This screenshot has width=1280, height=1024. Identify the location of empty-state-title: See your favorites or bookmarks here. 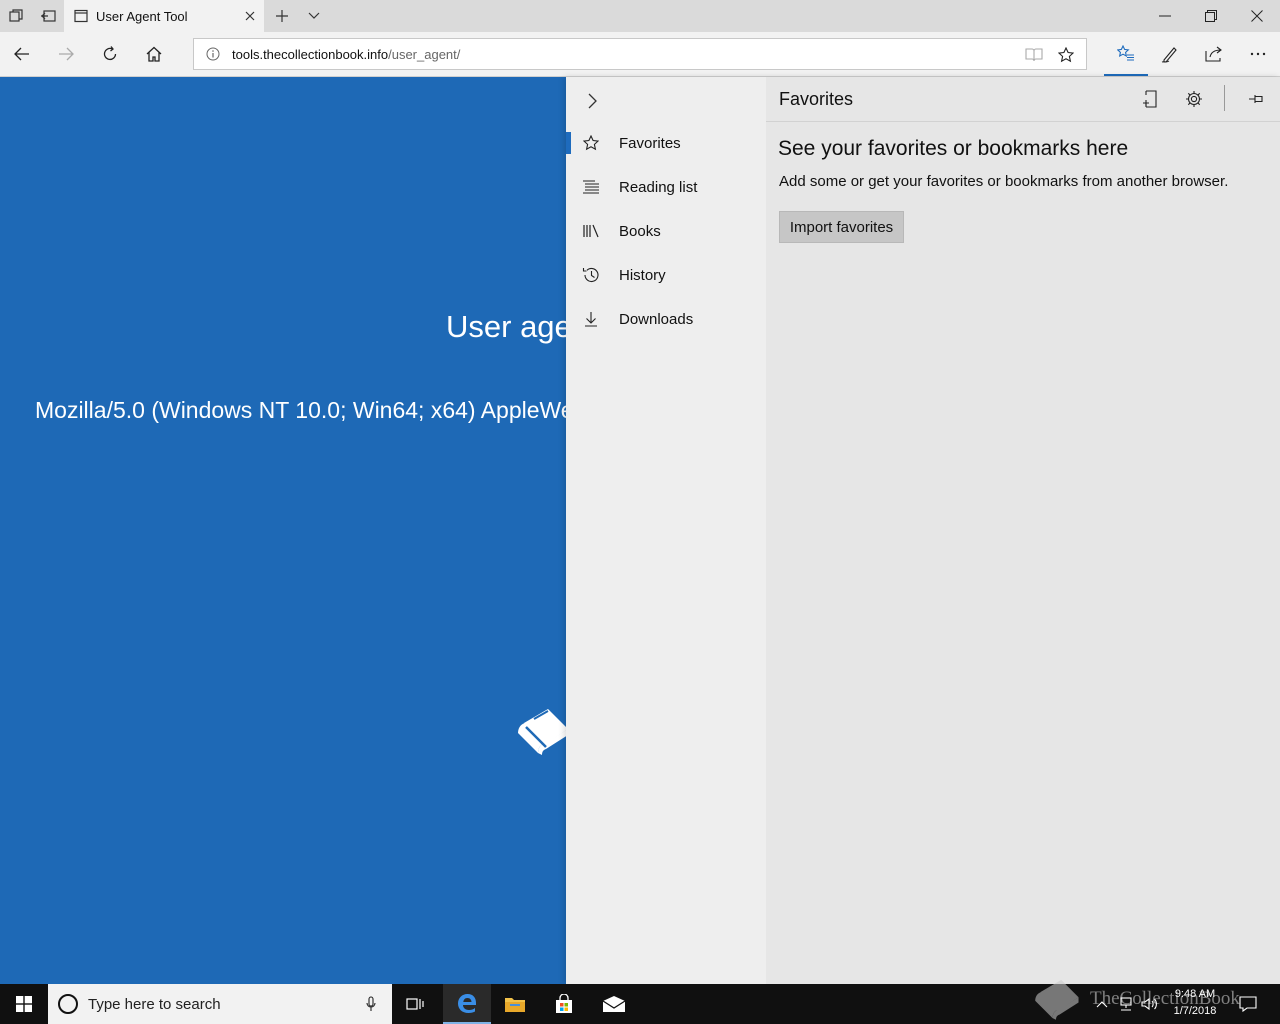
(953, 148).